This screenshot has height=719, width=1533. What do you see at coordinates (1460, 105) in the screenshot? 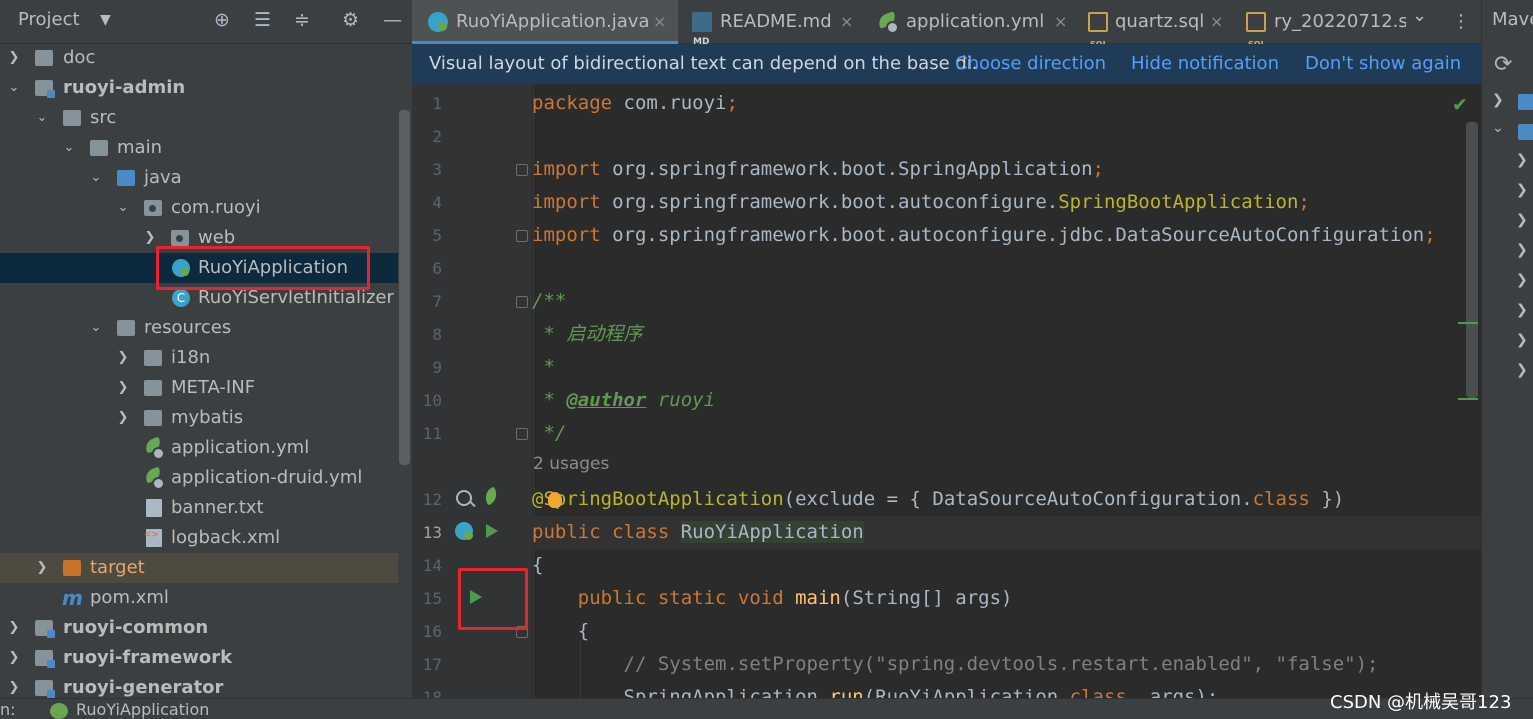
I see `inspection-ok-icon: ✔` at bounding box center [1460, 105].